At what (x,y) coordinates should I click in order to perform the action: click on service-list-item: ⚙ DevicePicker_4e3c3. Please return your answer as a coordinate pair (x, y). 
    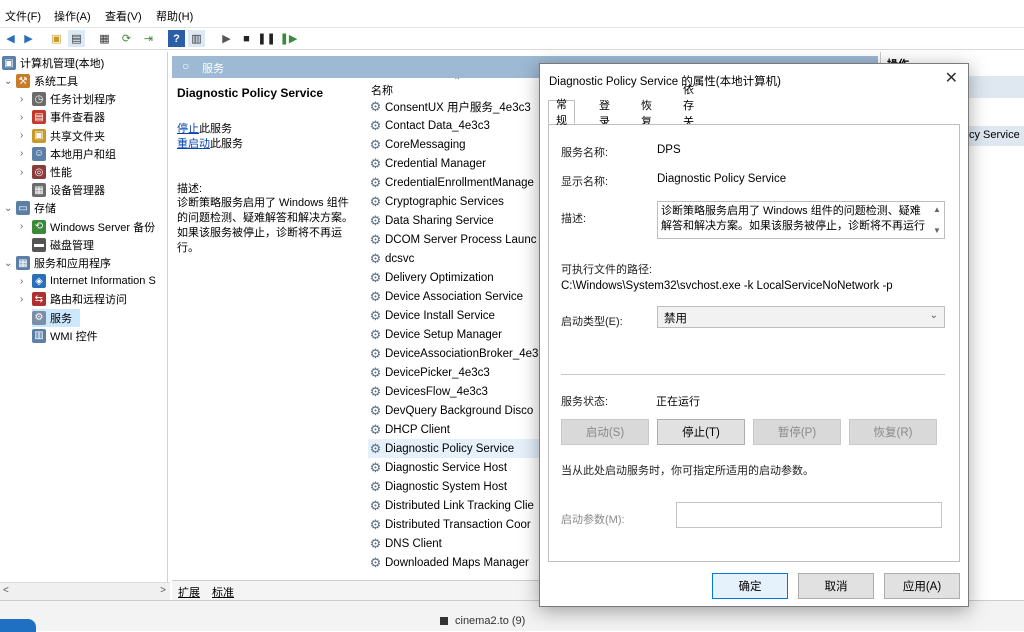
    Looking at the image, I should click on (453, 372).